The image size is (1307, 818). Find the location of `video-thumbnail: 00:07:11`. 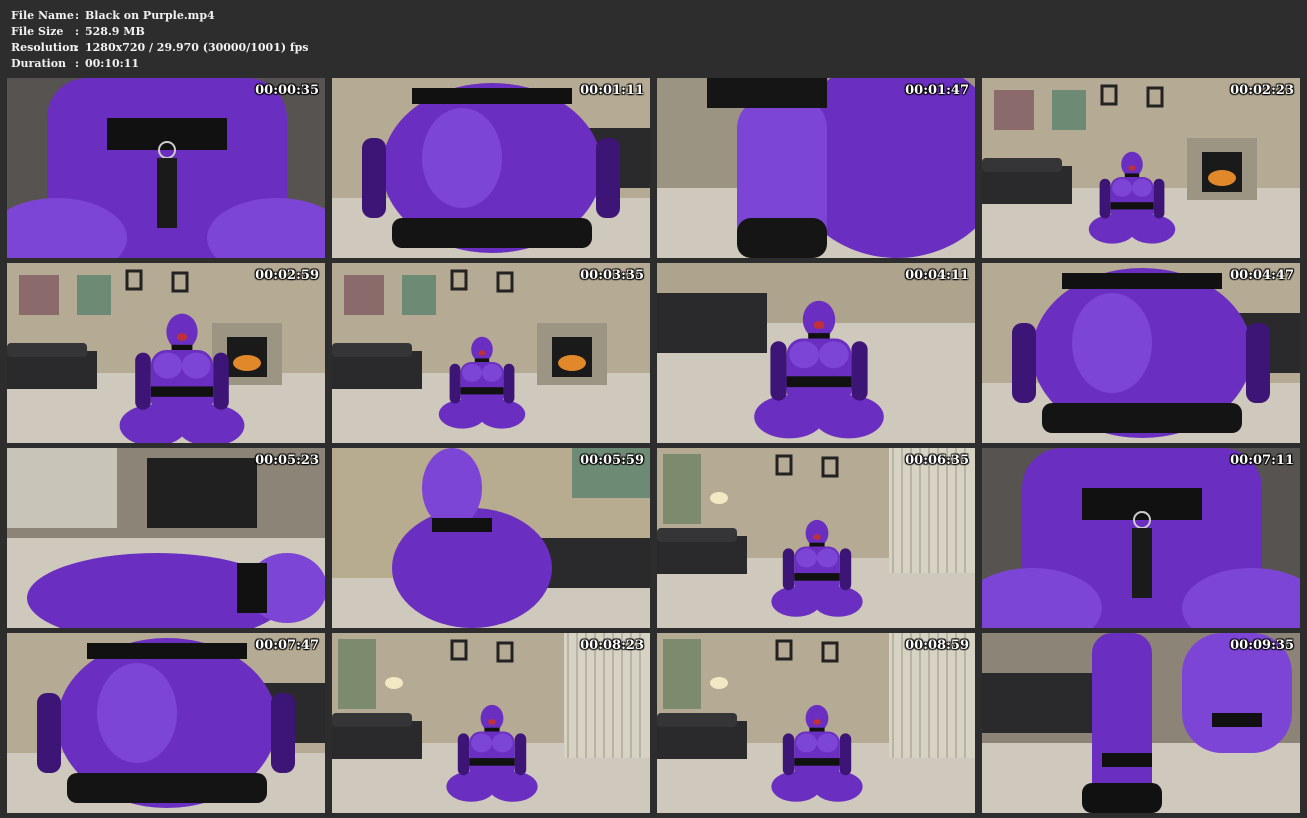

video-thumbnail: 00:07:11 is located at coordinates (1141, 538).